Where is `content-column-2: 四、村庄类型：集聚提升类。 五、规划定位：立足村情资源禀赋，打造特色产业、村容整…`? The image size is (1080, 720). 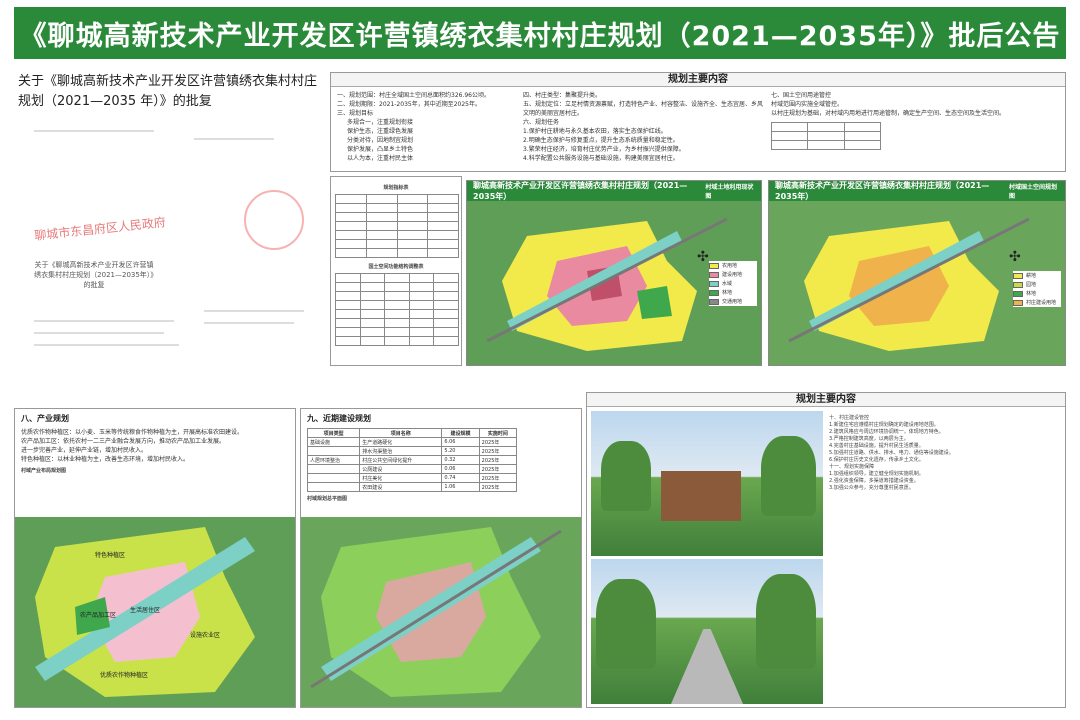 content-column-2: 四、村庄类型：集聚提升类。 五、规划定位：立足村情资源禀赋，打造特色产业、村容整… is located at coordinates (643, 127).